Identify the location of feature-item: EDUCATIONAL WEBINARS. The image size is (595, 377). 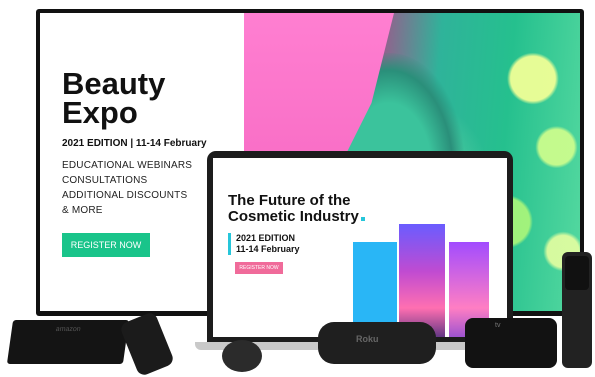
(127, 165).